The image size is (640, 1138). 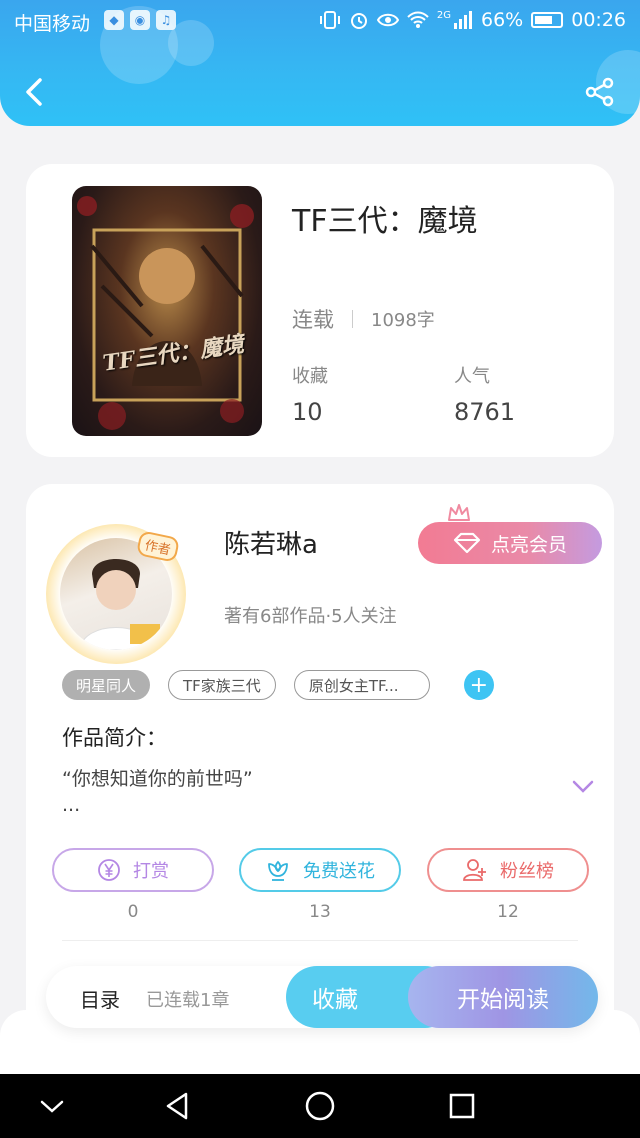 I want to click on author-name: 陈若琳a, so click(x=271, y=542).